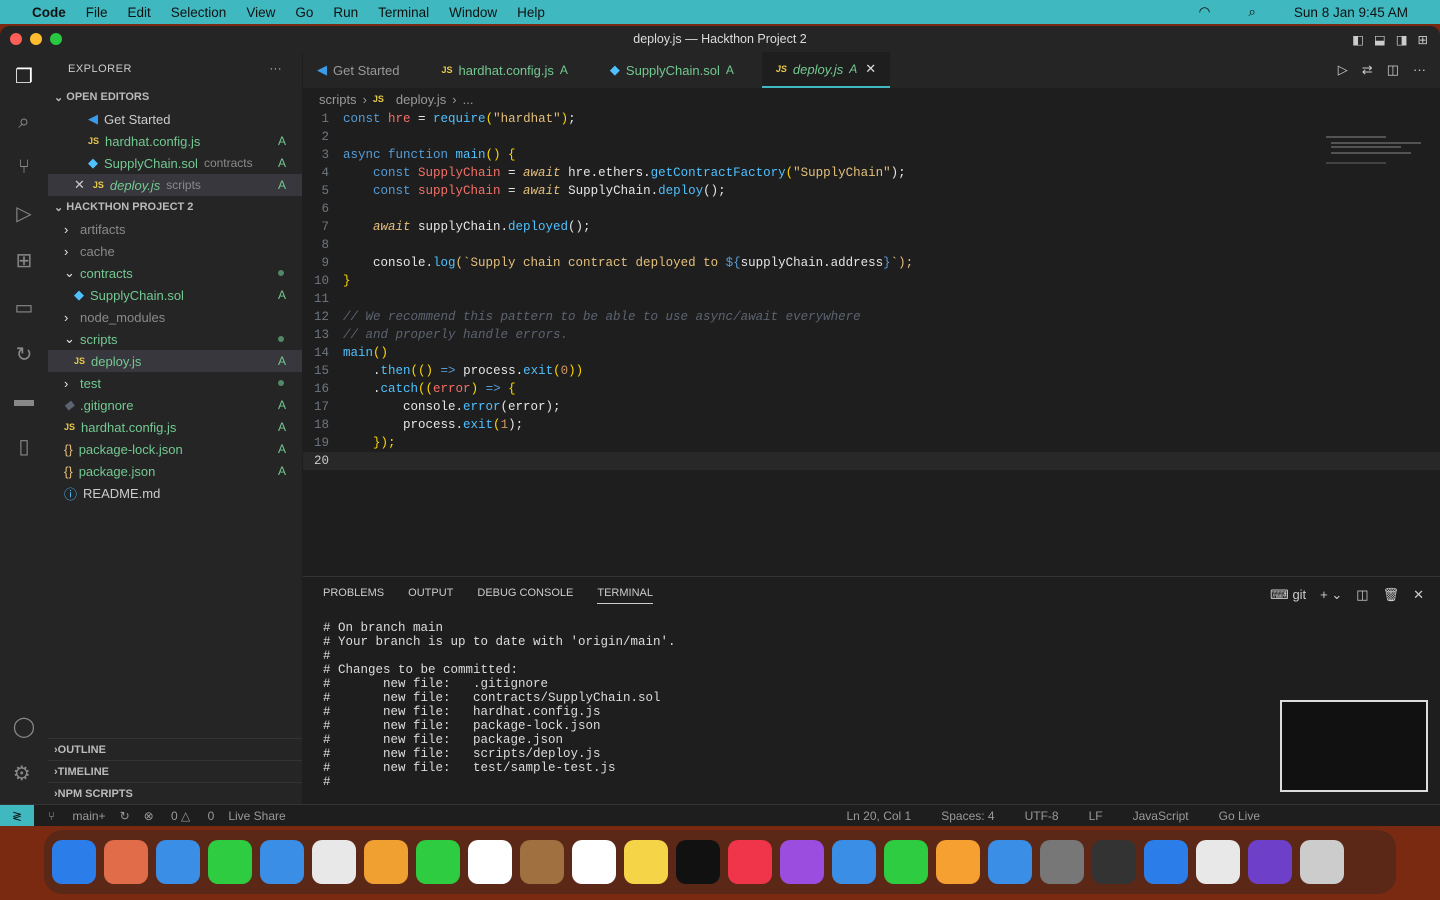 This screenshot has height=900, width=1440. Describe the element at coordinates (260, 12) in the screenshot. I see `menu-view: View` at that location.